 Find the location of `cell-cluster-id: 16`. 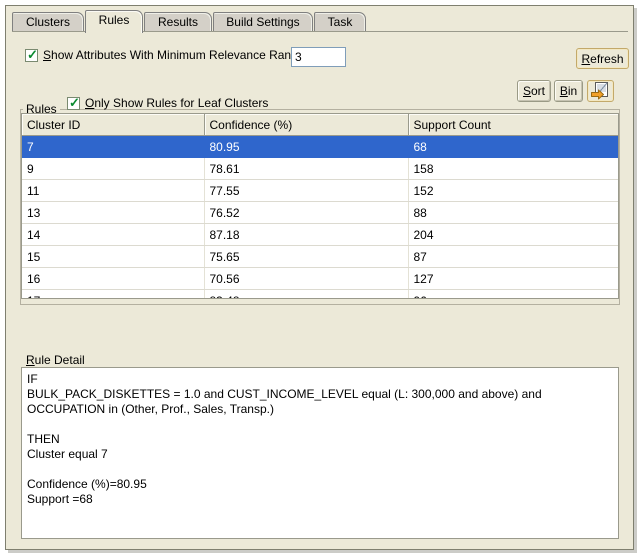

cell-cluster-id: 16 is located at coordinates (113, 278).